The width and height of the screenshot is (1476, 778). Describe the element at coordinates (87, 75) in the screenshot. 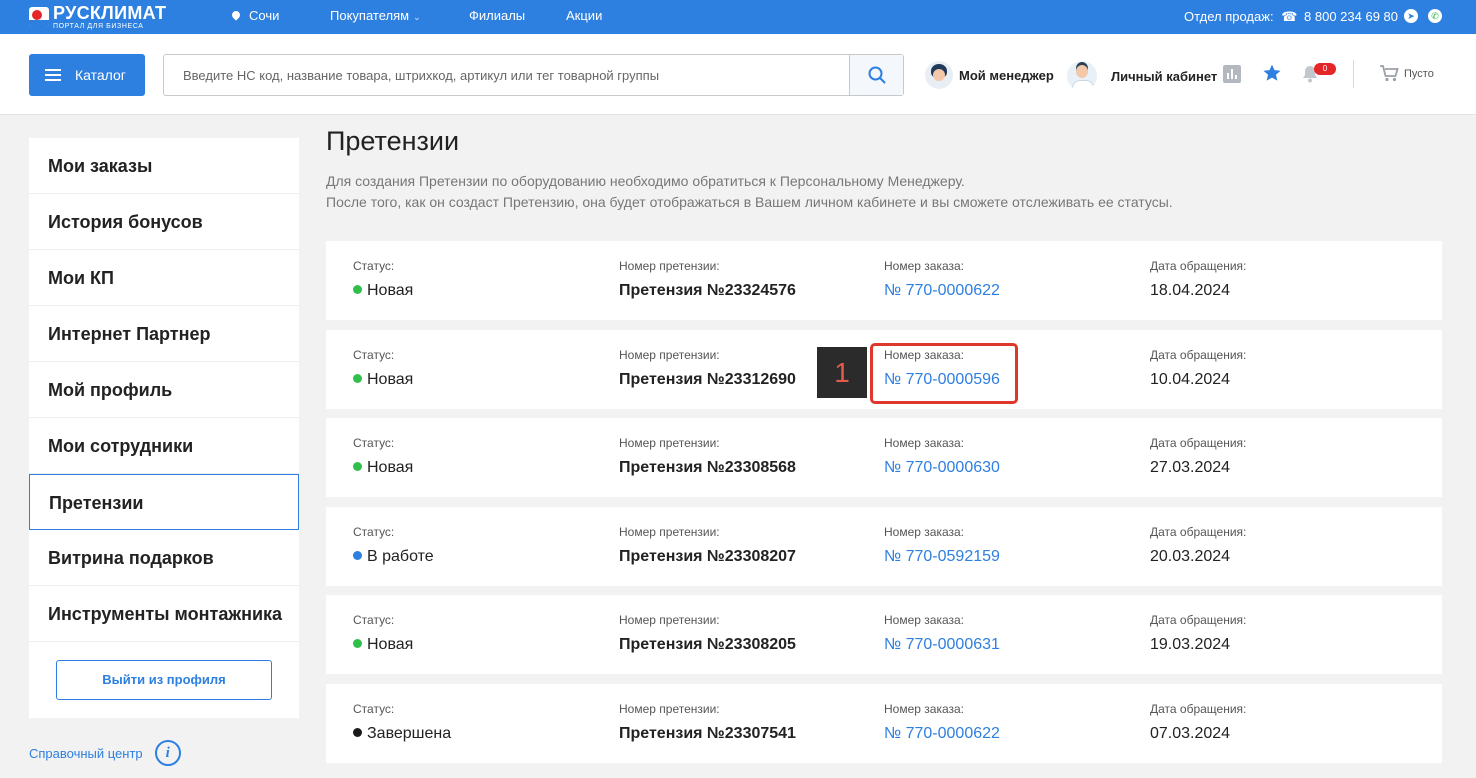

I see `catalog-button: Каталог` at that location.